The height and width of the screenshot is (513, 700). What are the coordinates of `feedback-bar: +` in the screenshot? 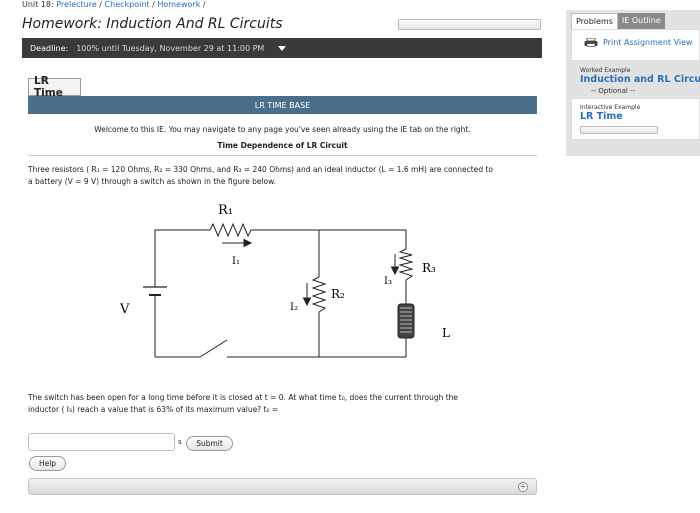 It's located at (282, 486).